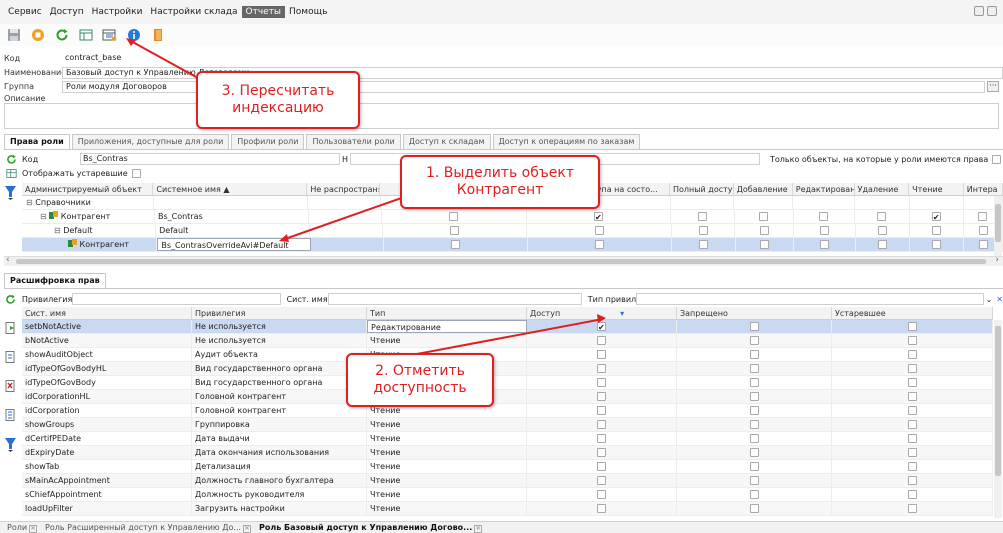 The width and height of the screenshot is (1003, 533). What do you see at coordinates (107, 438) in the screenshot?
I see `privilege-sys-cell: dCertifPEDate` at bounding box center [107, 438].